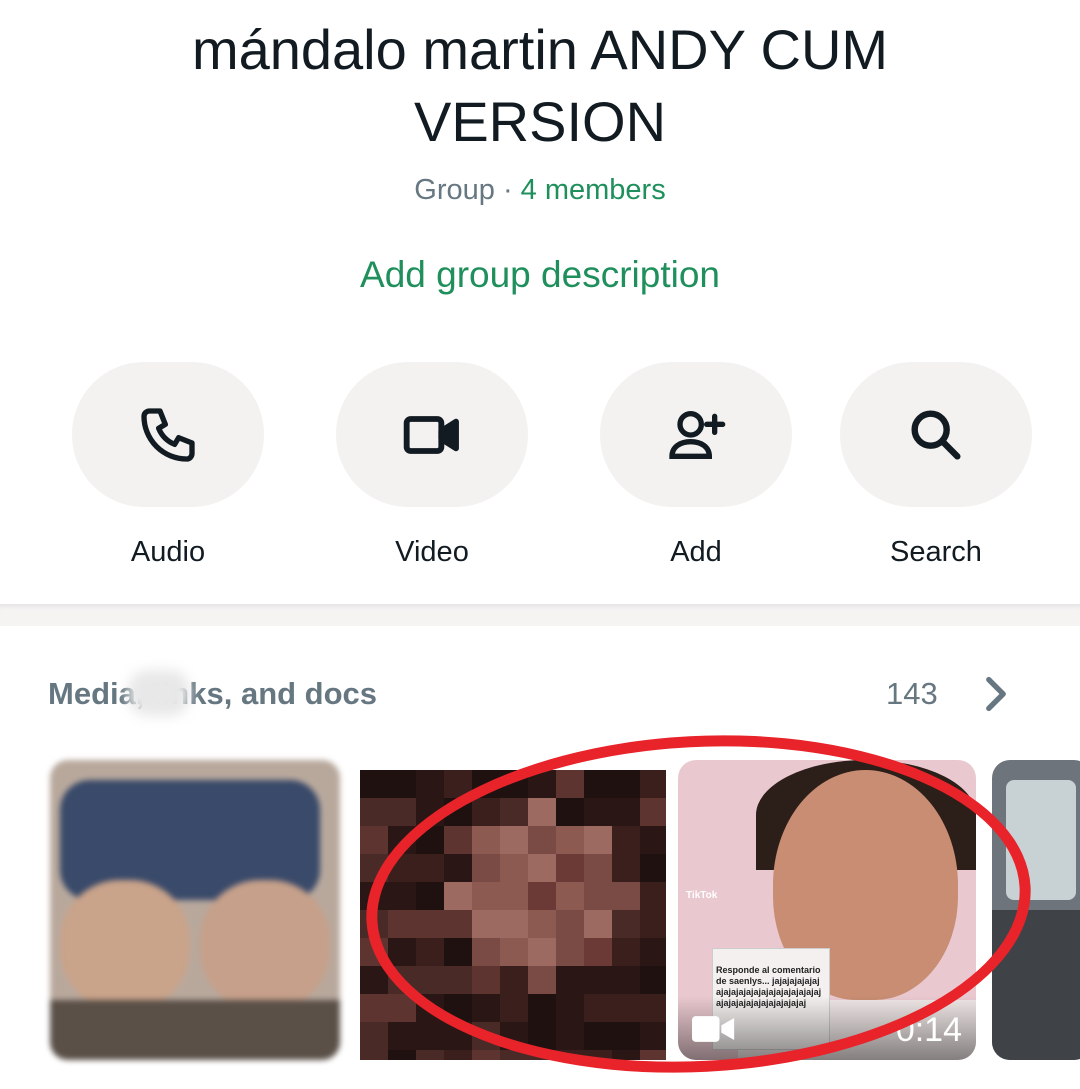 This screenshot has width=1080, height=1089. Describe the element at coordinates (212, 694) in the screenshot. I see `media-section-title: Media, links, and docs` at that location.